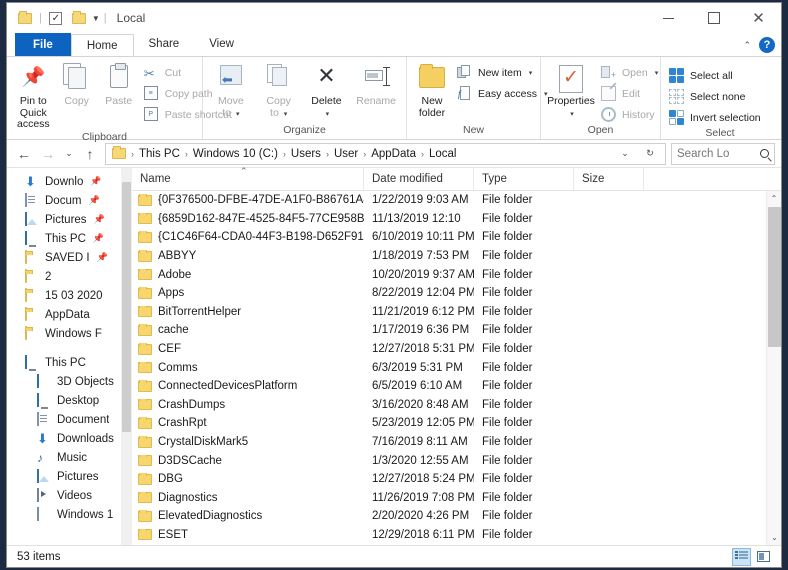 The width and height of the screenshot is (788, 570). I want to click on column-header-type: Type, so click(524, 179).